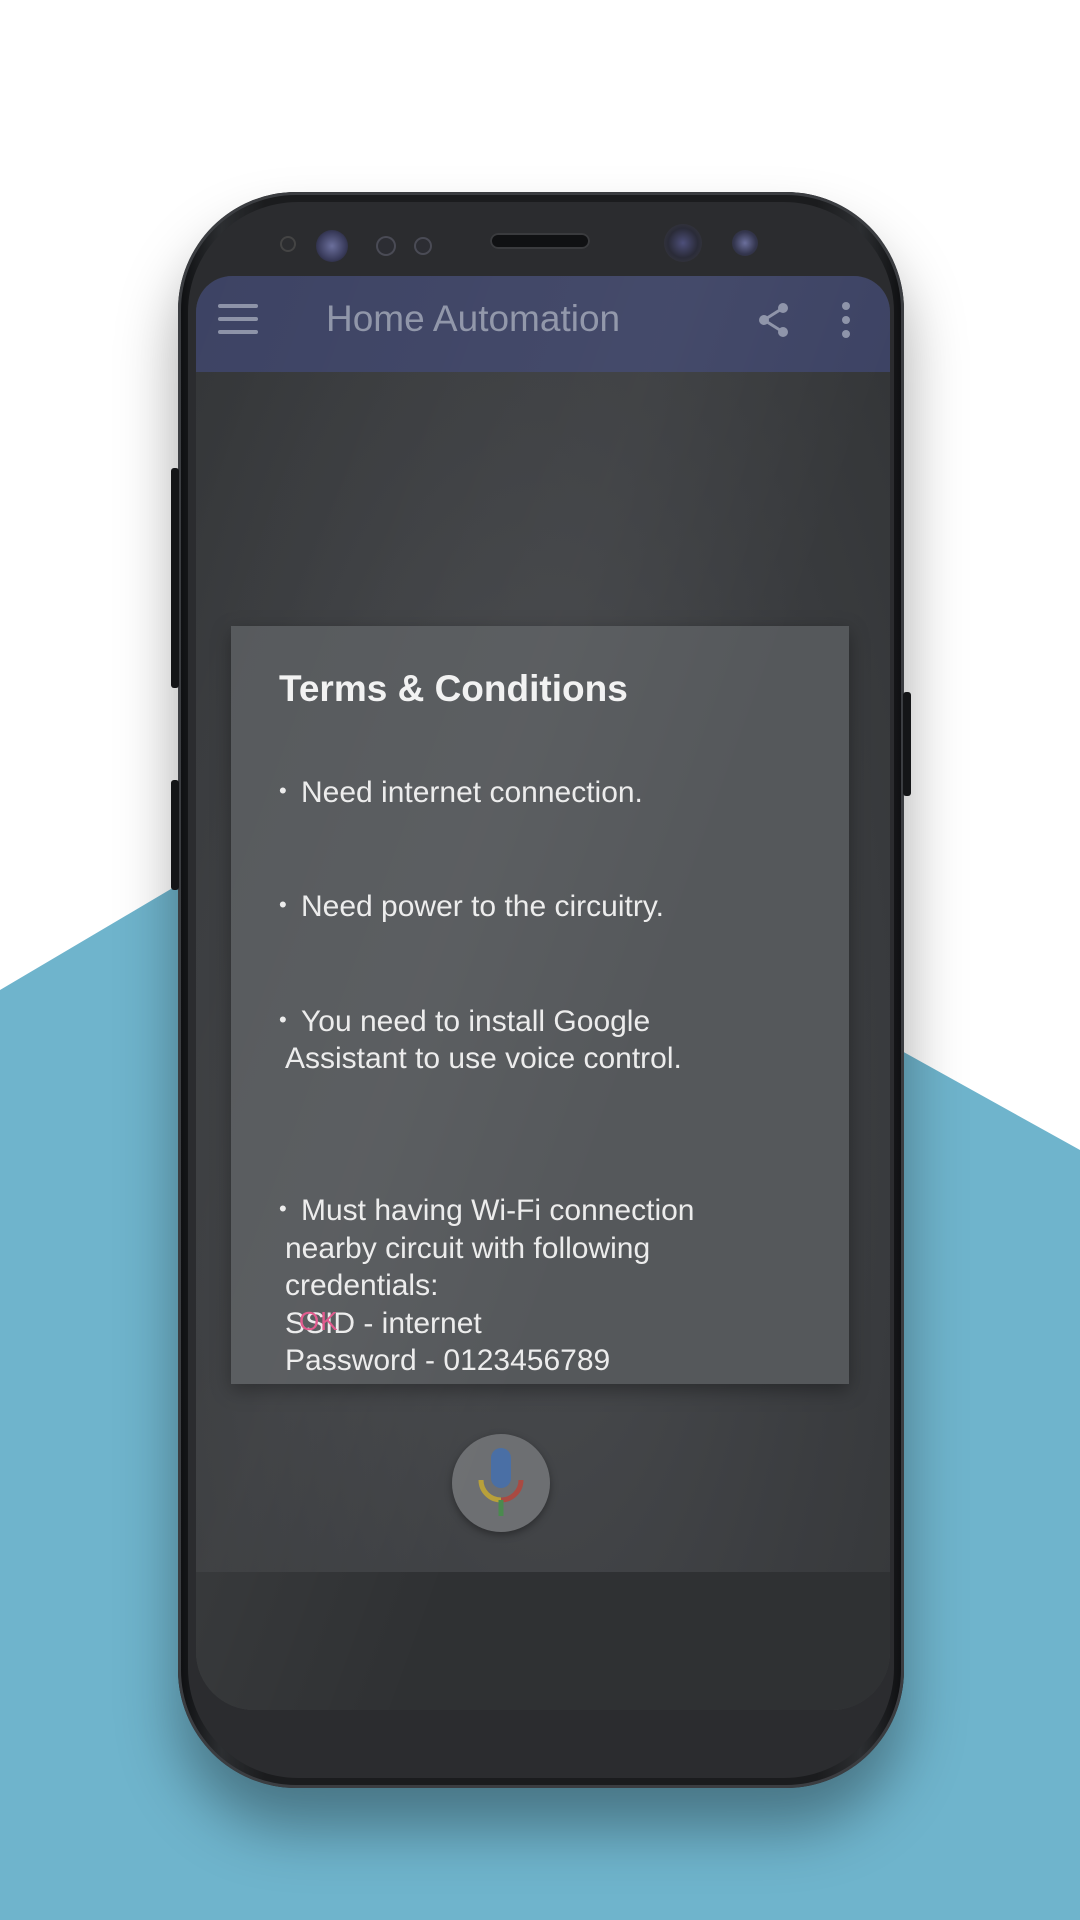  I want to click on navigation-area, so click(543, 1641).